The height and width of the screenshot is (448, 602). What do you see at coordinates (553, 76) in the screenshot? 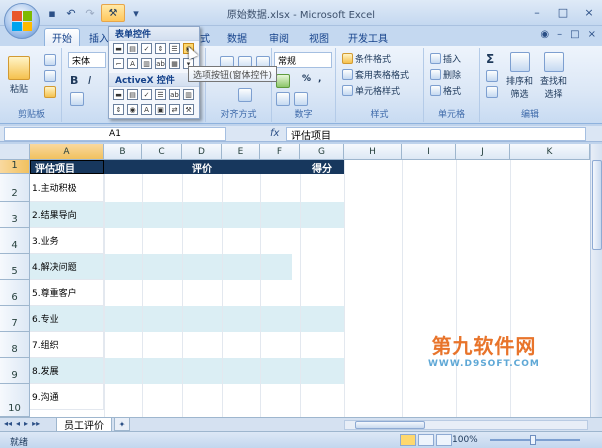
I see `find-select-button: 查找和 选择` at bounding box center [553, 76].